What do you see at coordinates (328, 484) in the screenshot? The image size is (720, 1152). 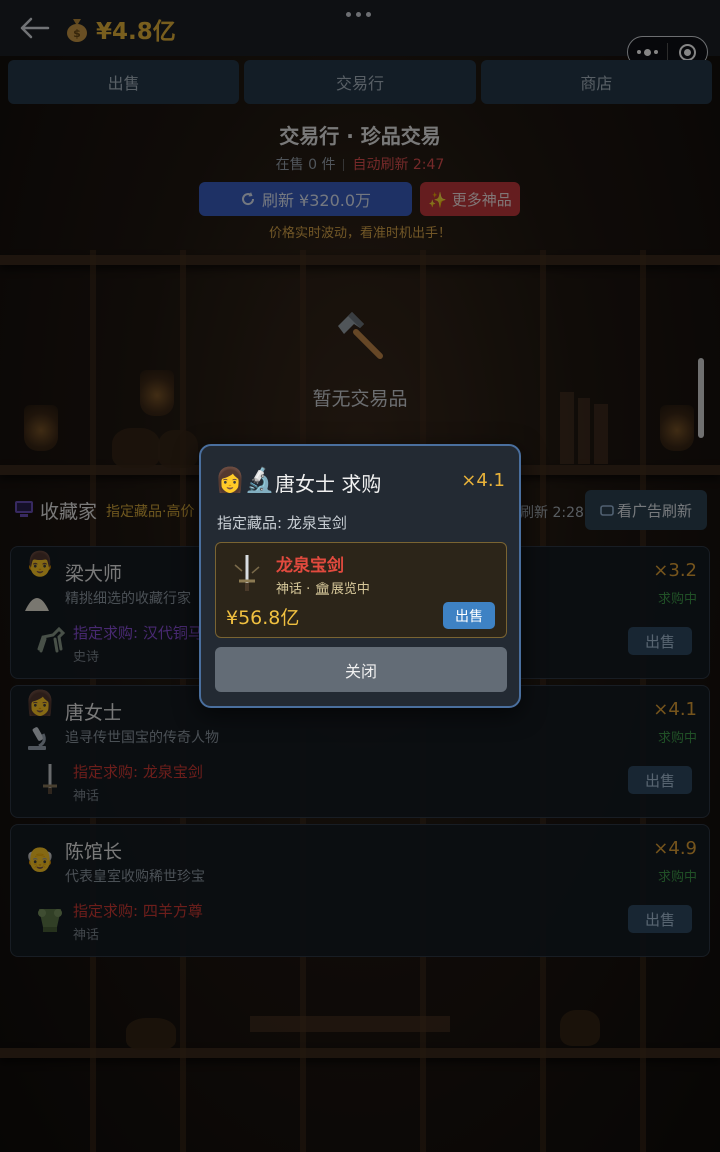 I see `dialog-title: 唐女士 求购` at bounding box center [328, 484].